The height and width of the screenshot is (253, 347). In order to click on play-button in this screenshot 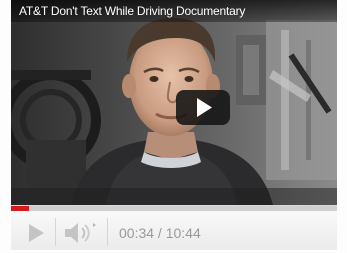, I will do `click(36, 233)`.